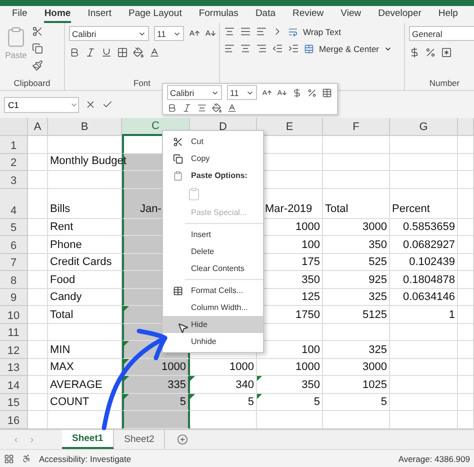  I want to click on cell-text: Bills, so click(60, 209).